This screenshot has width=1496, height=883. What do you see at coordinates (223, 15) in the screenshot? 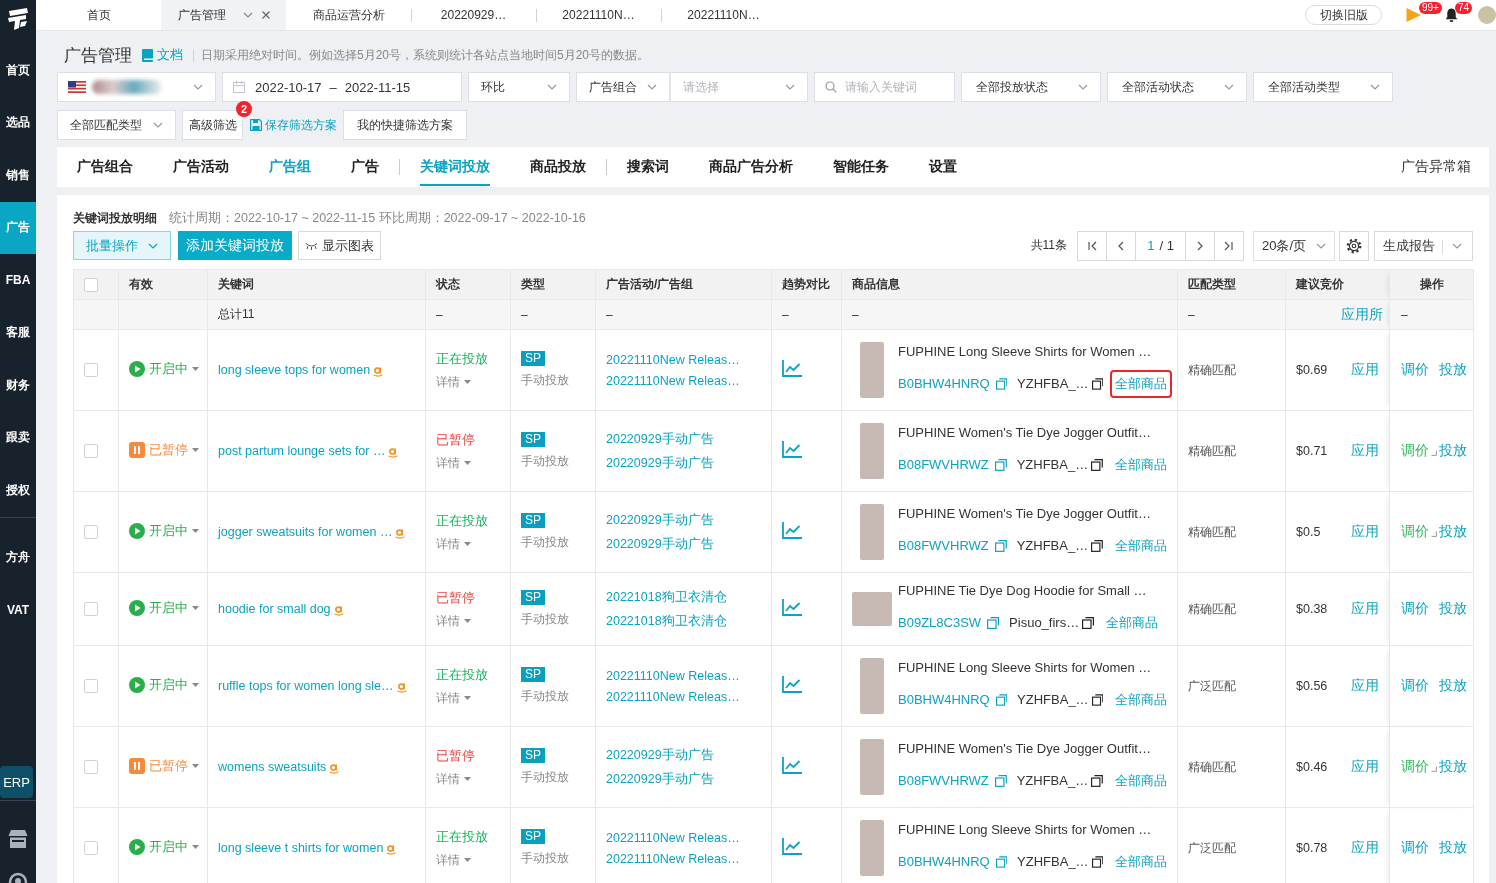
I see `tab: 广告管理` at bounding box center [223, 15].